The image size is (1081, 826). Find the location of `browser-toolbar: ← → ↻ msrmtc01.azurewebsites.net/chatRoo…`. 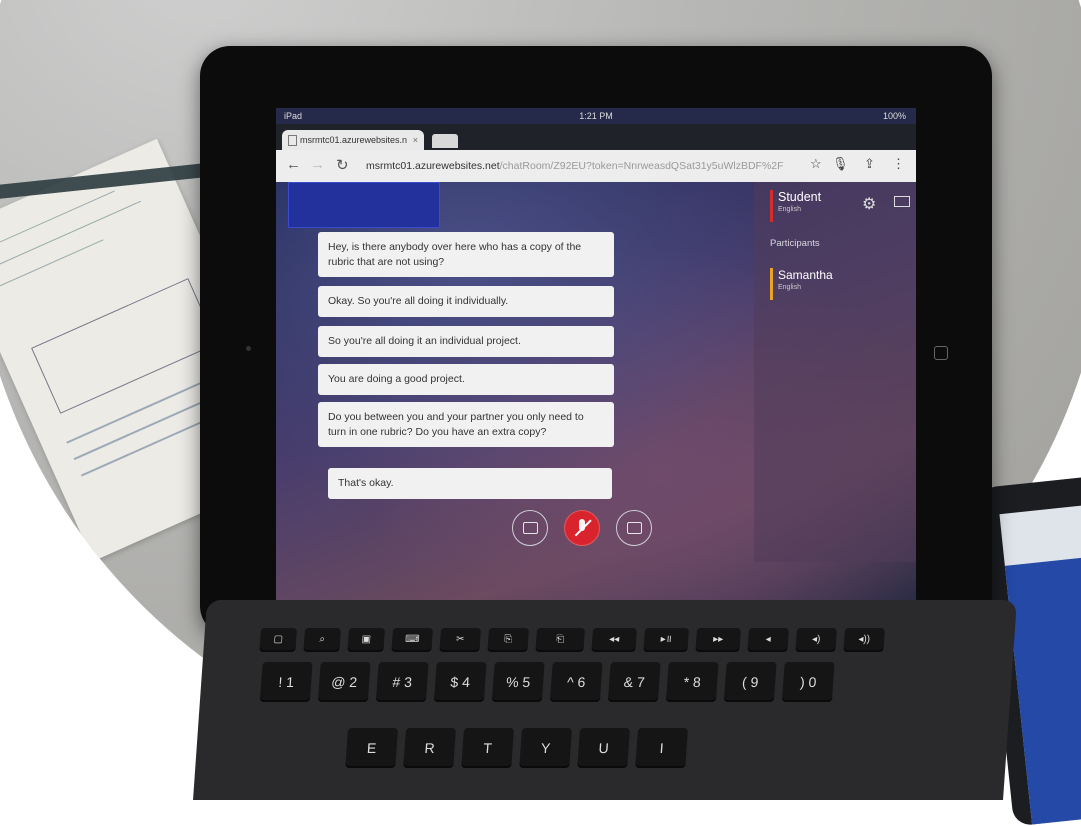

browser-toolbar: ← → ↻ msrmtc01.azurewebsites.net/chatRoo… is located at coordinates (596, 166).